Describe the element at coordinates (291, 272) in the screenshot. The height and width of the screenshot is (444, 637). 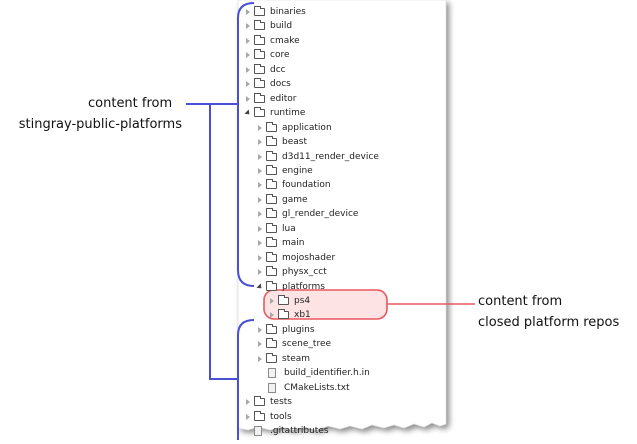
I see `tree-folder-item: physx_cct` at that location.